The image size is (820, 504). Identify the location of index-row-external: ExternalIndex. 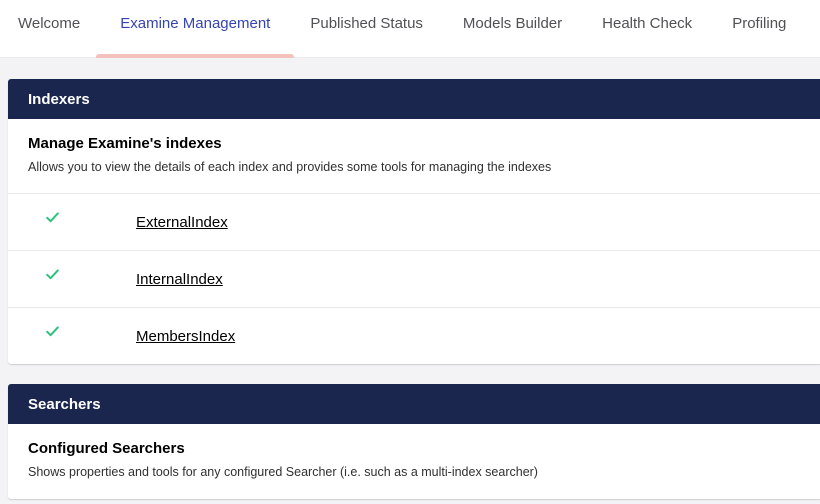
(414, 222).